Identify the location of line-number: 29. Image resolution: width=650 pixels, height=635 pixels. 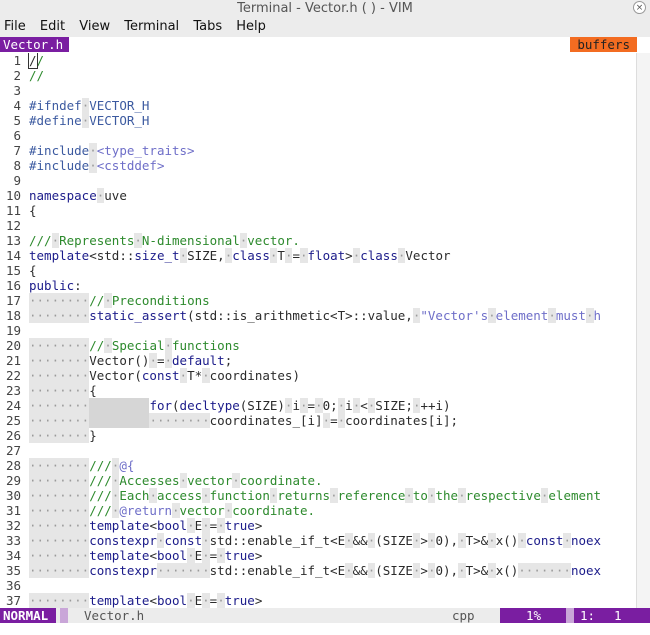
(13, 480).